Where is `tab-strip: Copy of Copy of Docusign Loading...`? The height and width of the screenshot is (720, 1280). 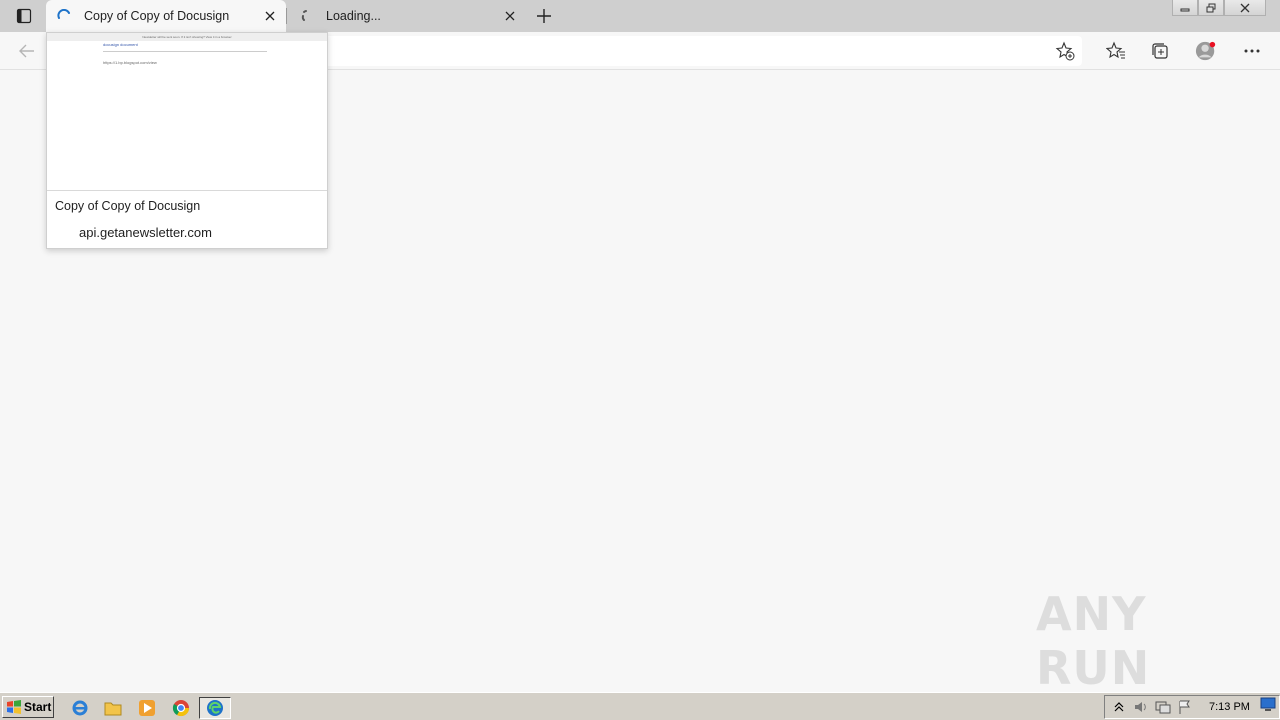 tab-strip: Copy of Copy of Docusign Loading... is located at coordinates (640, 16).